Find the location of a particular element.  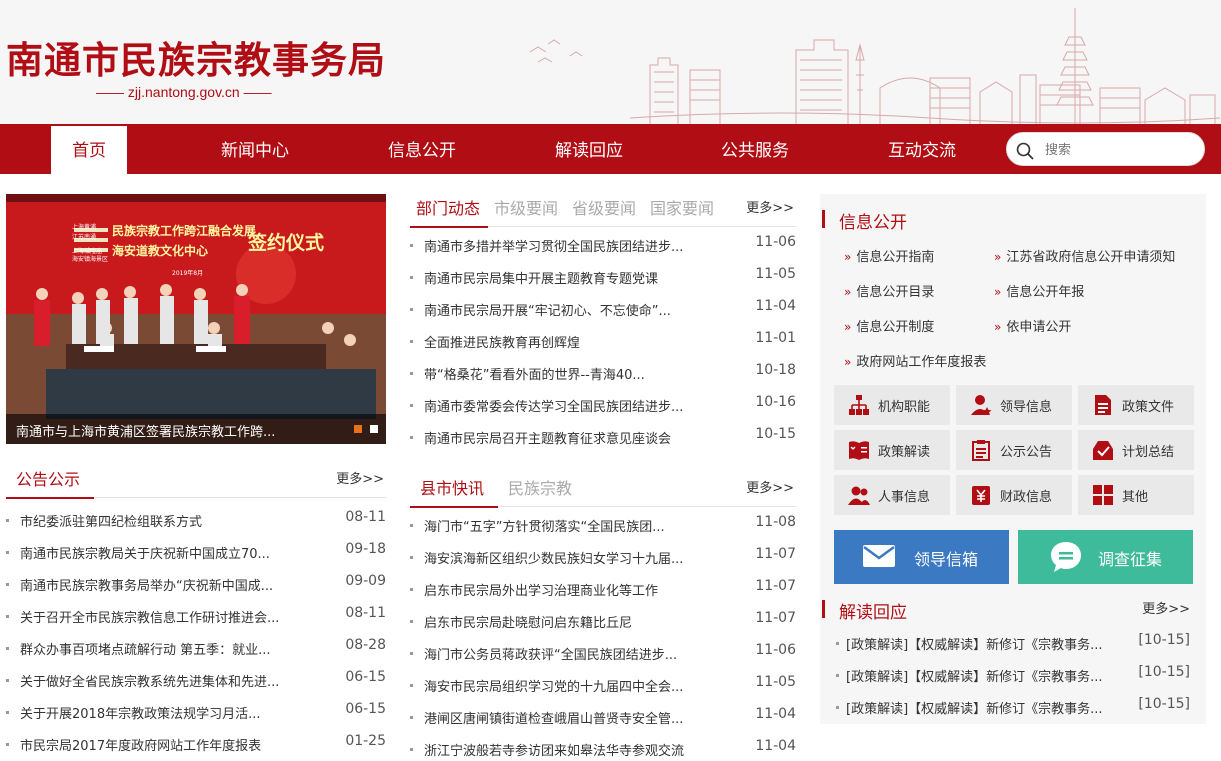

list-item: 海安市民宗局组织学习党的十九届四中全会... 11-05 is located at coordinates (603, 685).